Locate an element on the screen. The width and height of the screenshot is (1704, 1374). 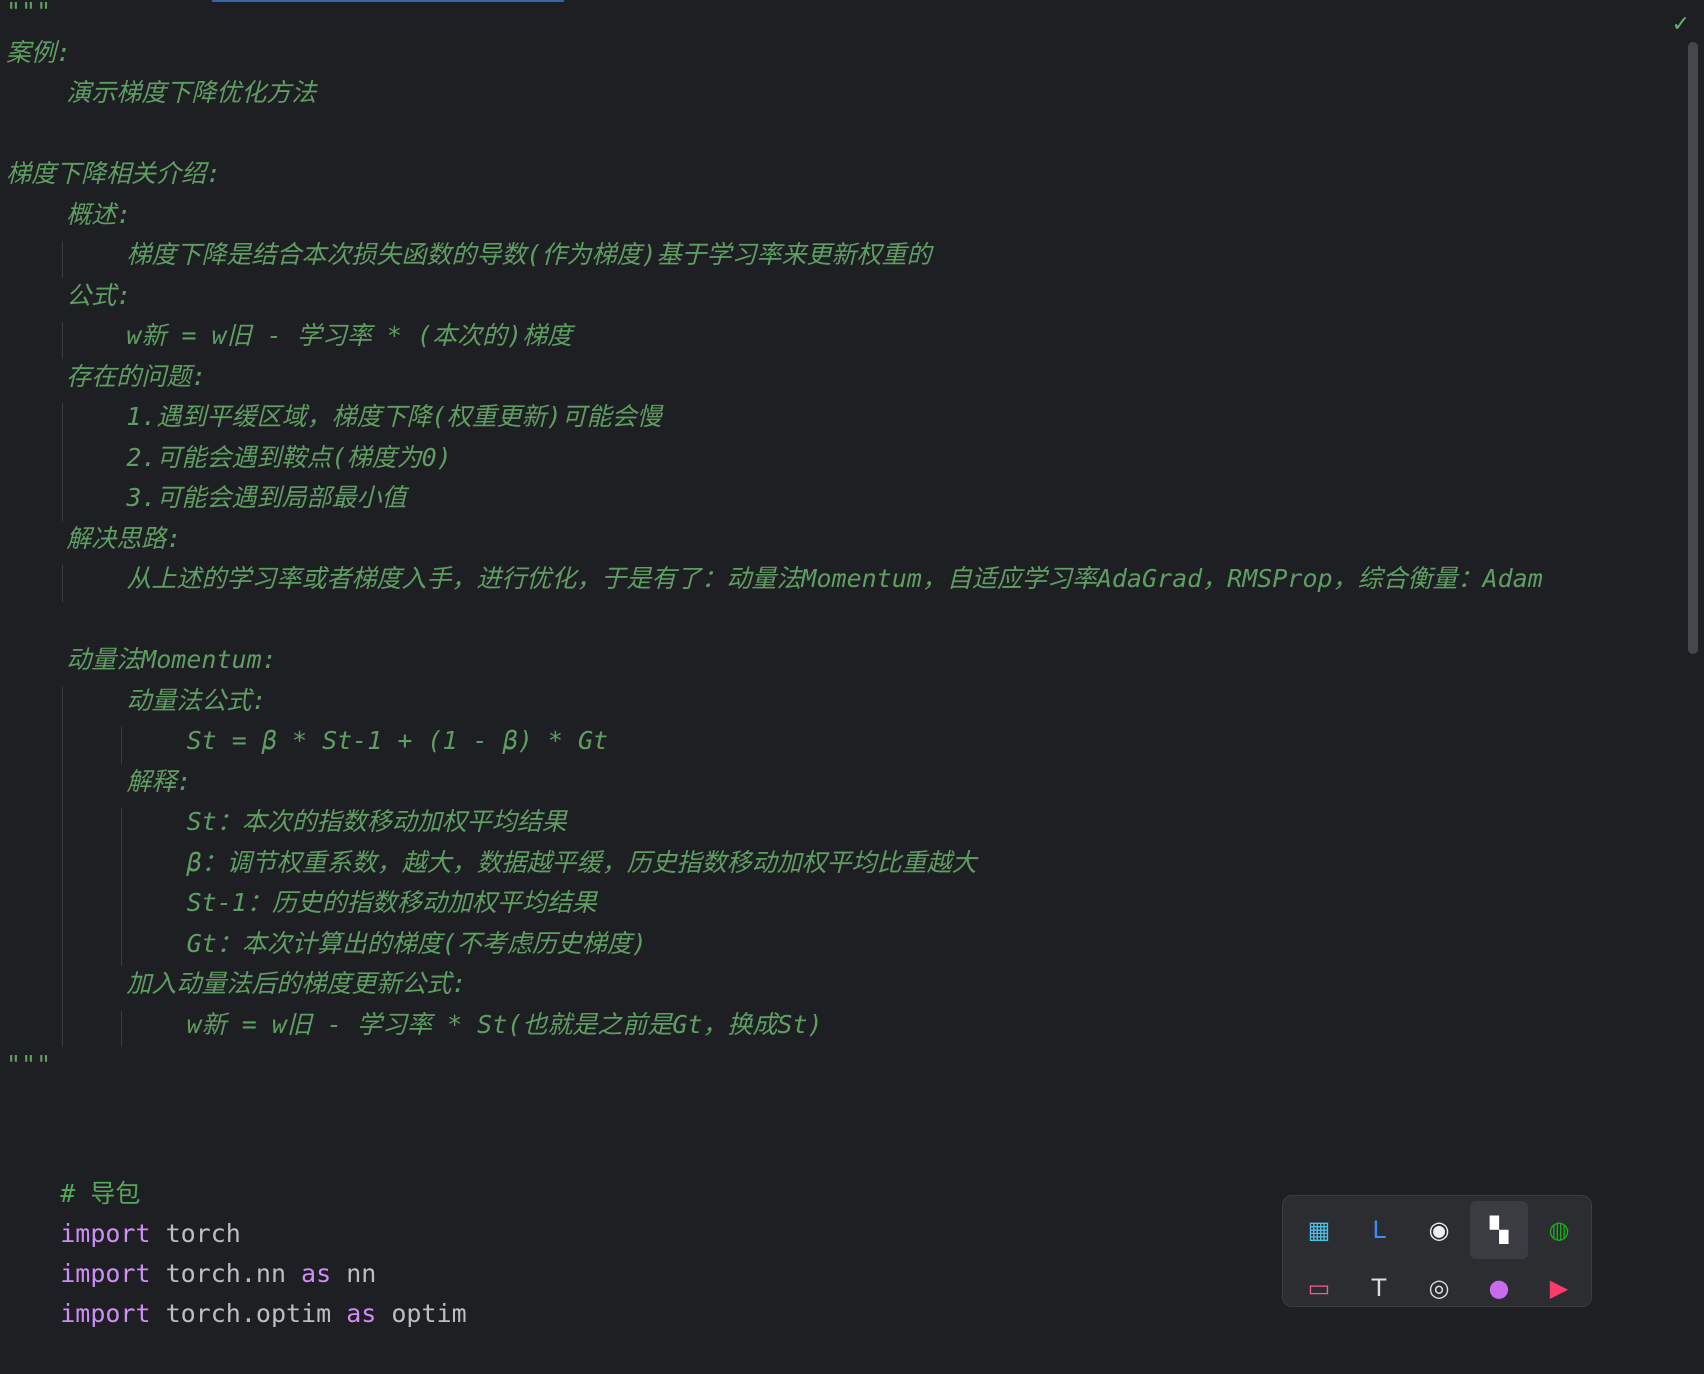
docstring-line: 梯度下降是结合本次损失函数的导数(作为梯度)基于学习率来更新权重的 is located at coordinates (469, 254).